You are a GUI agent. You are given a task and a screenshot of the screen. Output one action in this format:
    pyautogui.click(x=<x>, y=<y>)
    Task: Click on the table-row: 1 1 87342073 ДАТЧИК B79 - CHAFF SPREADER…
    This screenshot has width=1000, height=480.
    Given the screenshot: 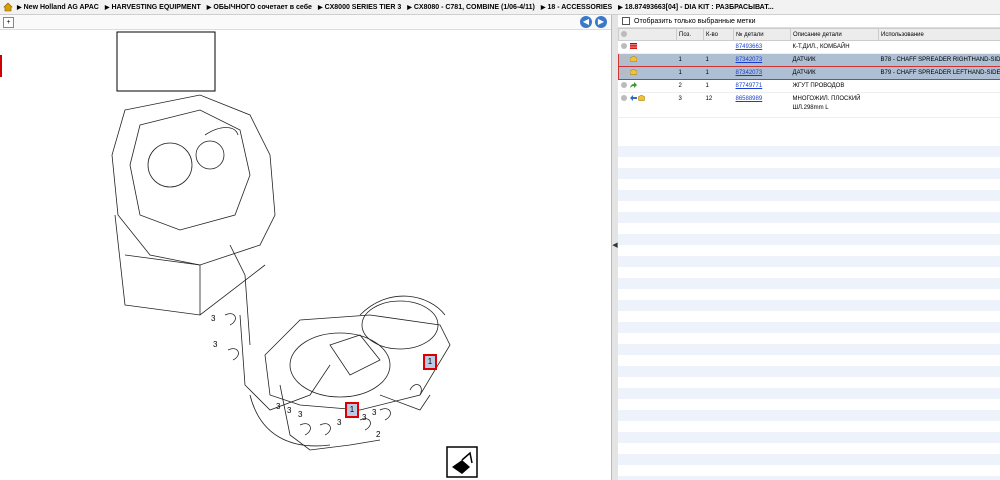 What is the action you would take?
    pyautogui.click(x=809, y=73)
    